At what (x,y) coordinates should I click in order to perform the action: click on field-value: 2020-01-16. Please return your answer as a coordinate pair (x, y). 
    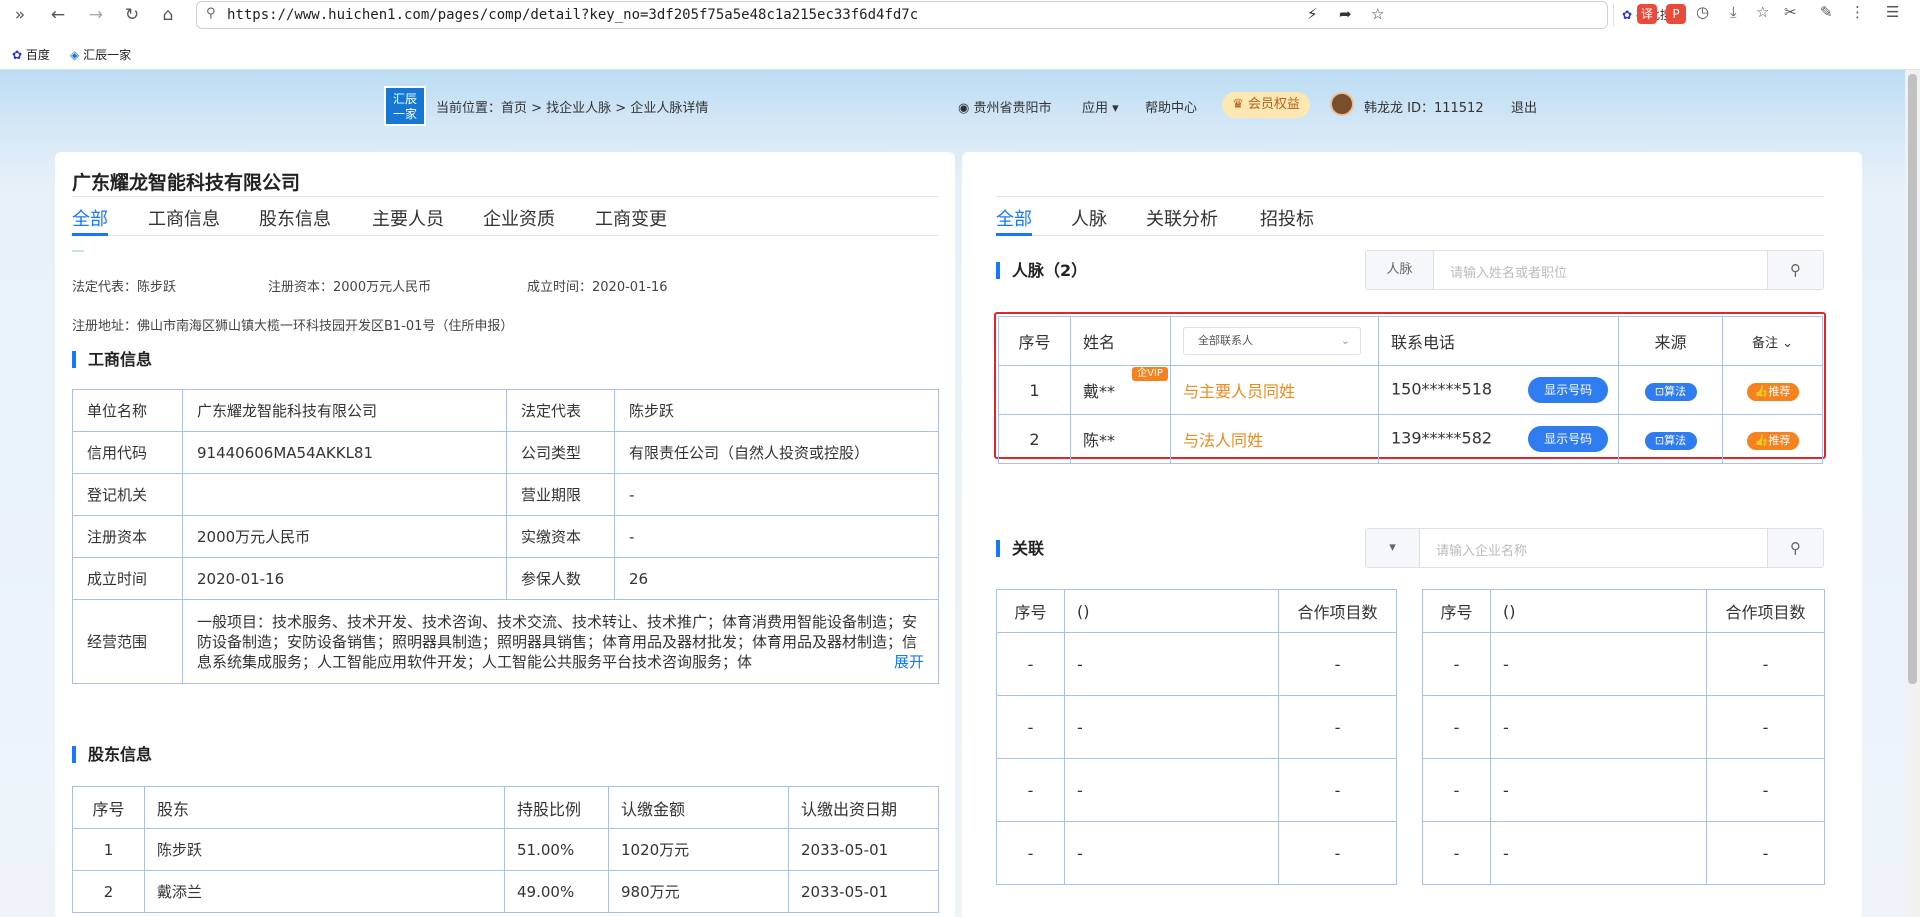
    Looking at the image, I should click on (344, 578).